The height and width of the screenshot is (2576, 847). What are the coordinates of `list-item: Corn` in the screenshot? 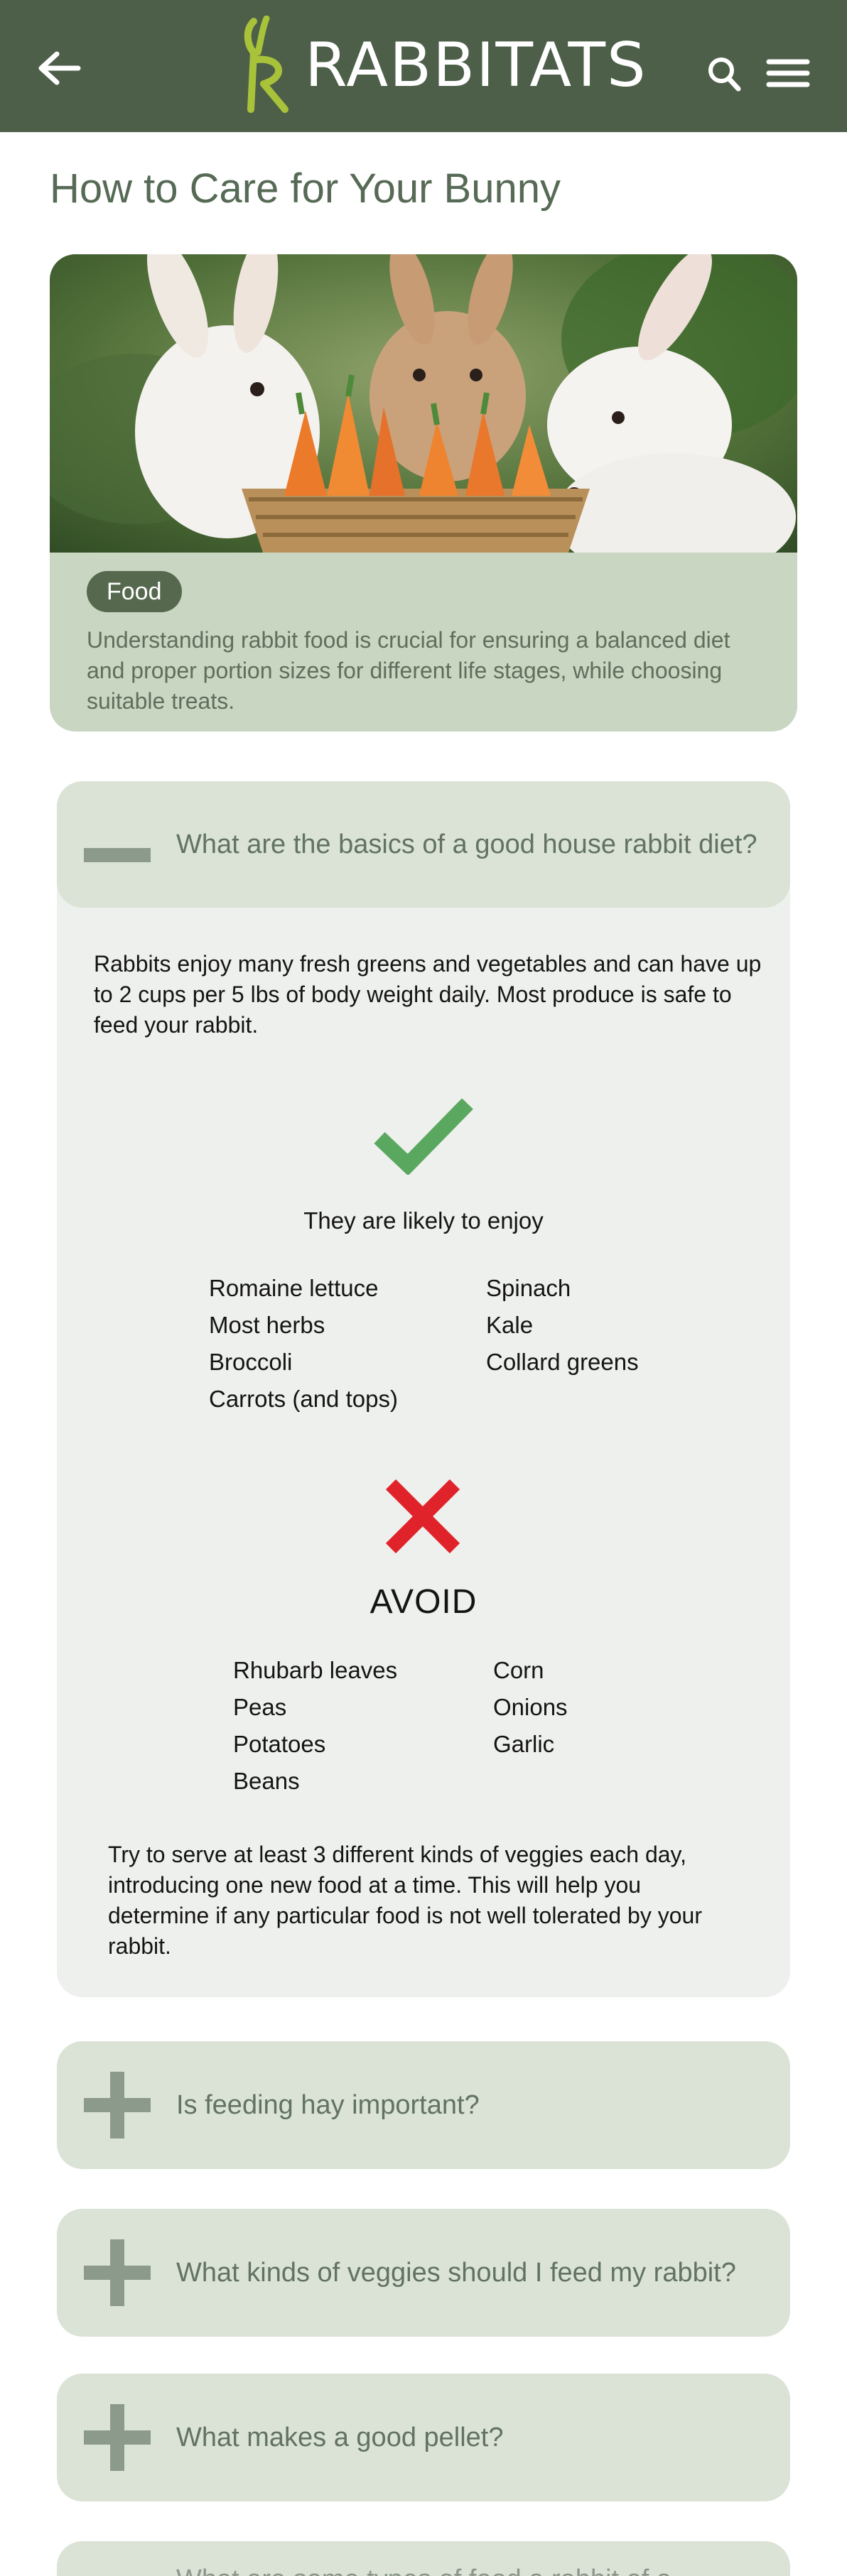 It's located at (518, 1670).